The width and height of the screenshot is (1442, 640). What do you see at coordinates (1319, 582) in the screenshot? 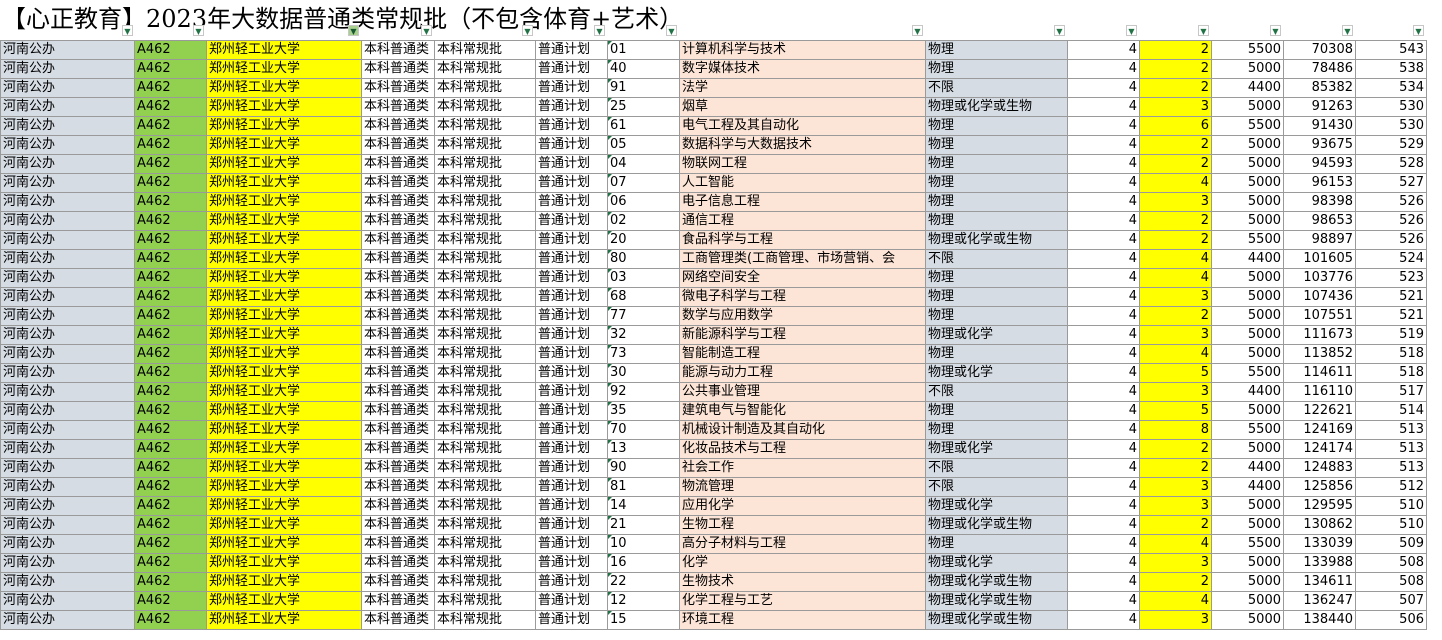
I see `min-rank-cell: 134611` at bounding box center [1319, 582].